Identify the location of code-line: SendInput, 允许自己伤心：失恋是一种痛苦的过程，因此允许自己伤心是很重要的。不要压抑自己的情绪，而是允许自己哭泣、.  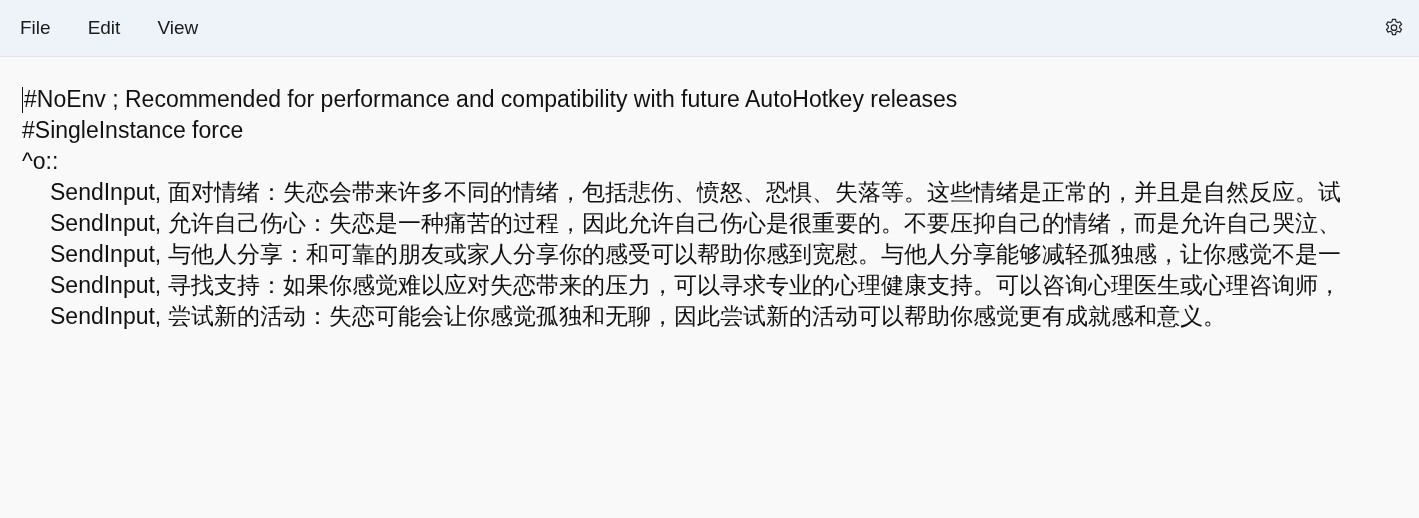
(695, 223).